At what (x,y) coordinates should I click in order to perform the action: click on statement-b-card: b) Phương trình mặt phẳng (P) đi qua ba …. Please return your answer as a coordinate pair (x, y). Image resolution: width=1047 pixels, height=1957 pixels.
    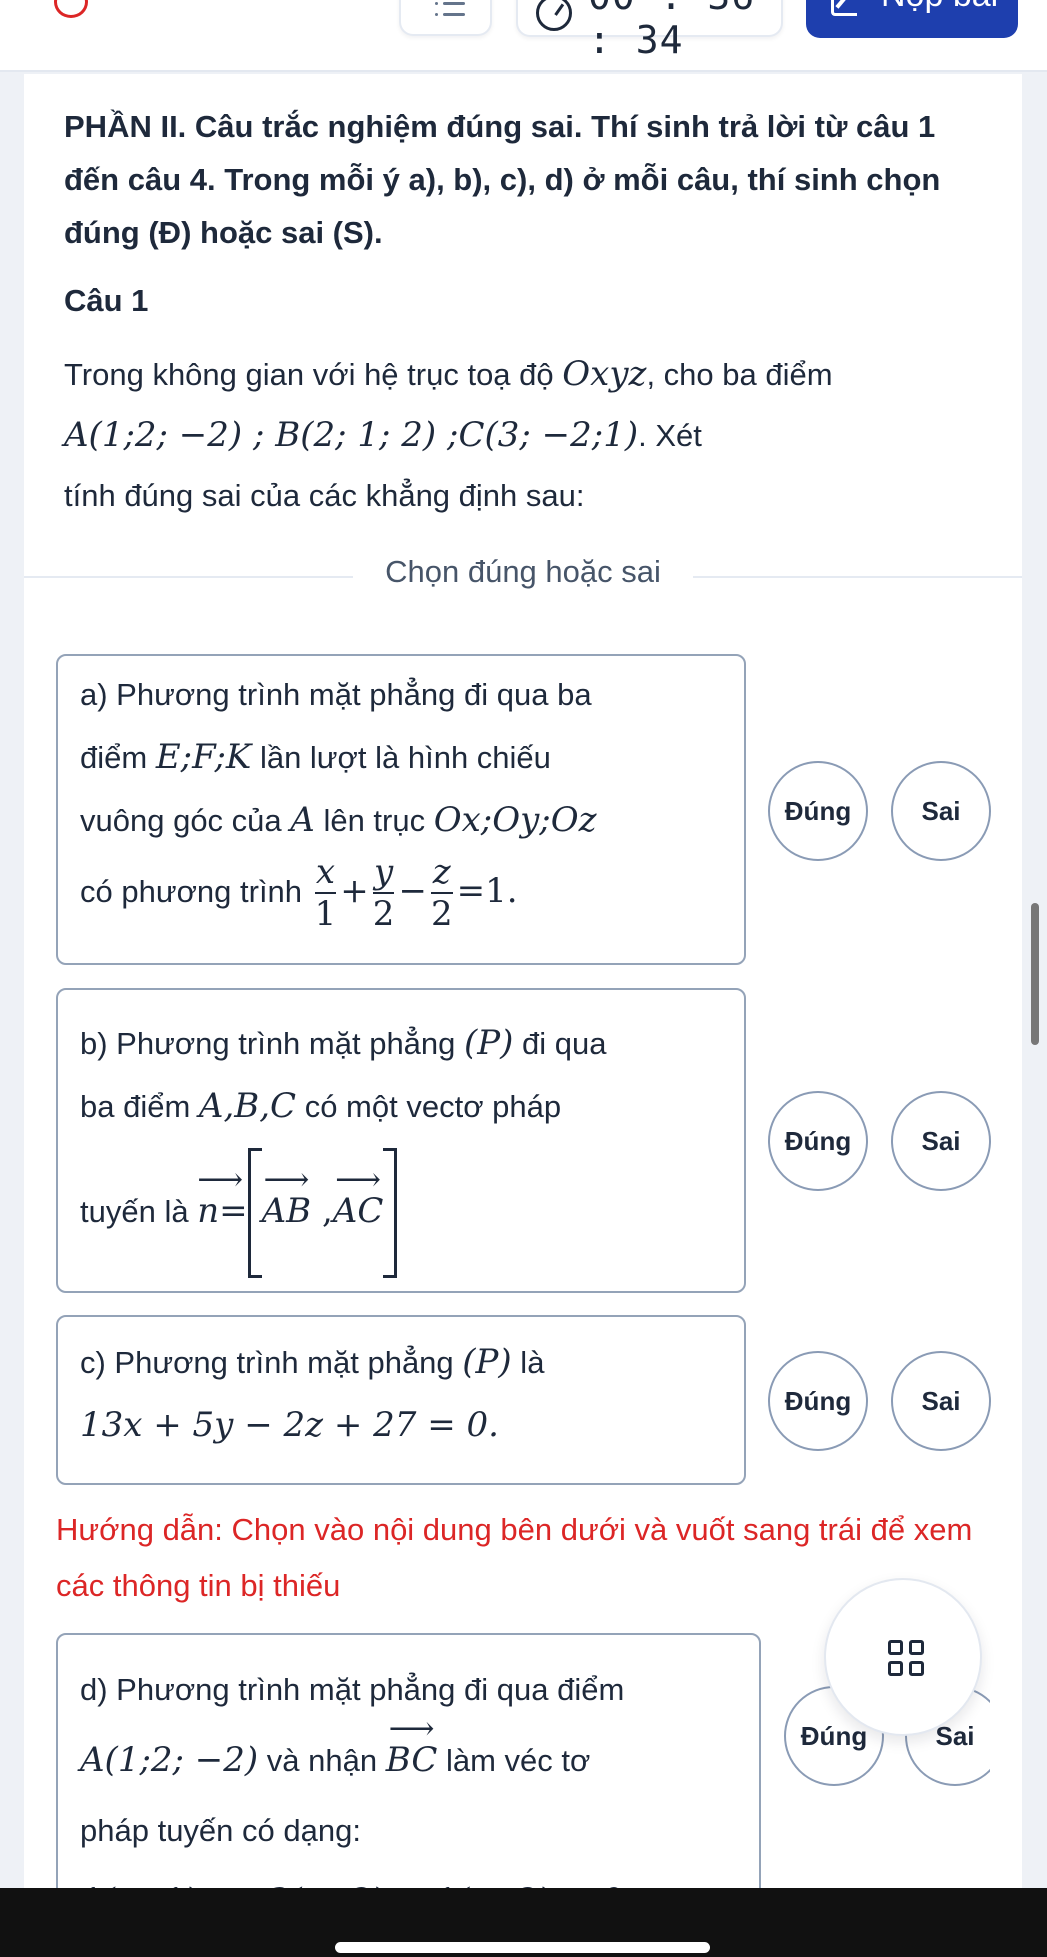
    Looking at the image, I should click on (401, 1140).